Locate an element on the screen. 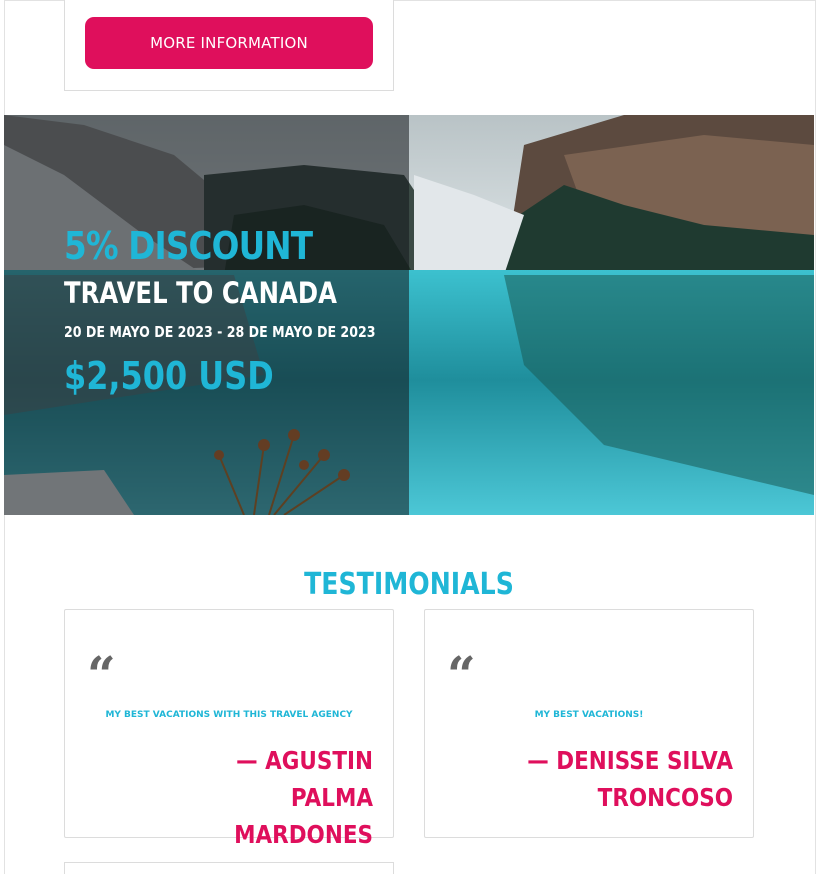 This screenshot has height=874, width=821. price-label: $2,500 USD is located at coordinates (169, 376).